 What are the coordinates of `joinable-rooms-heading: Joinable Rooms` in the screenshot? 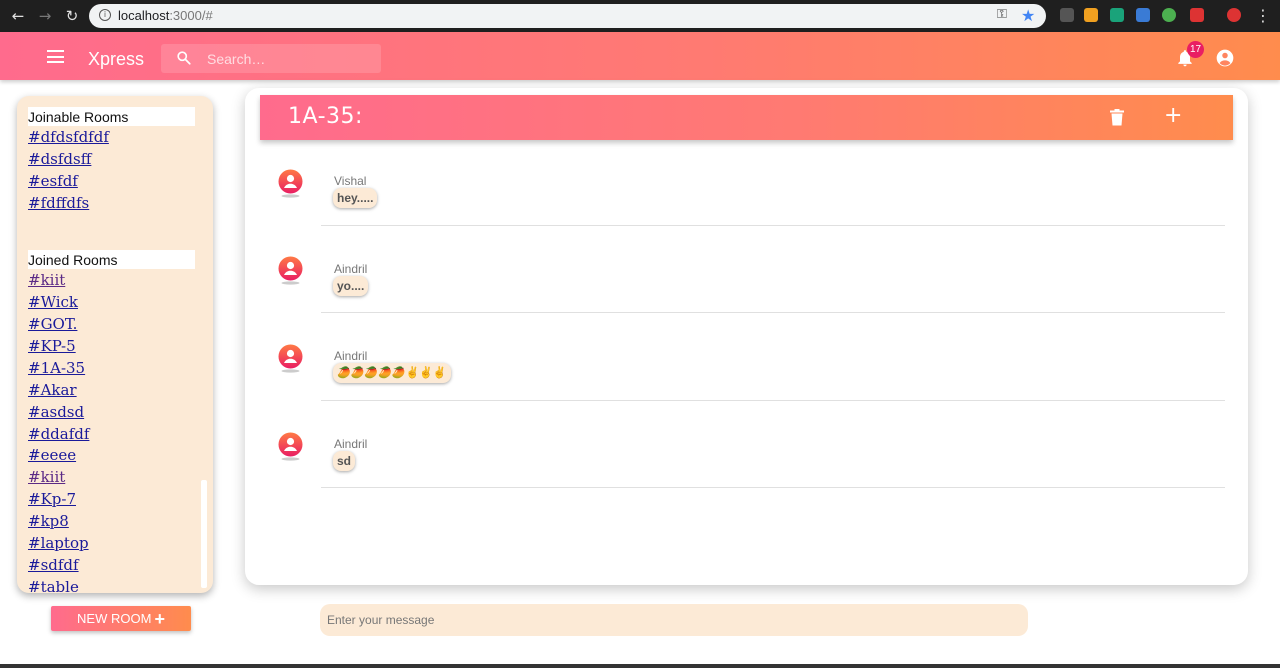 It's located at (111, 116).